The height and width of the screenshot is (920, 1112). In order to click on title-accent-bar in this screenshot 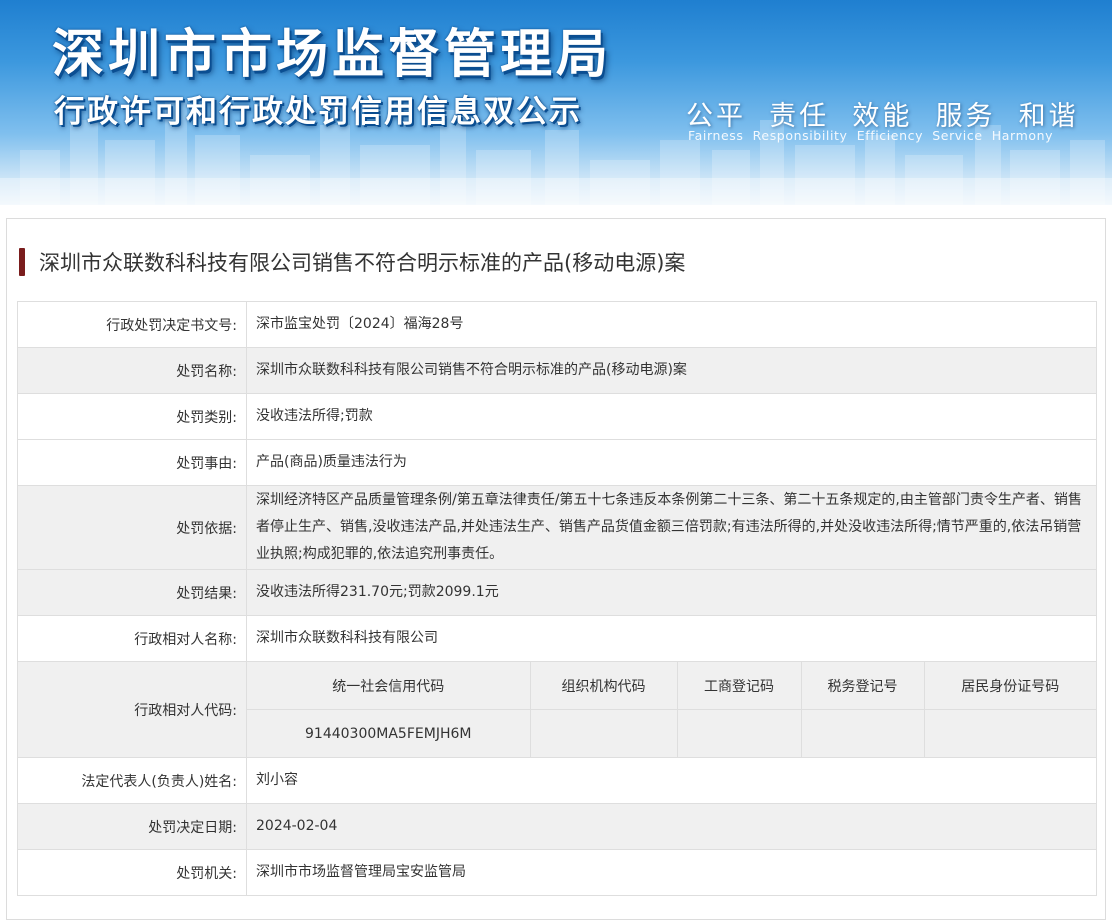, I will do `click(22, 262)`.